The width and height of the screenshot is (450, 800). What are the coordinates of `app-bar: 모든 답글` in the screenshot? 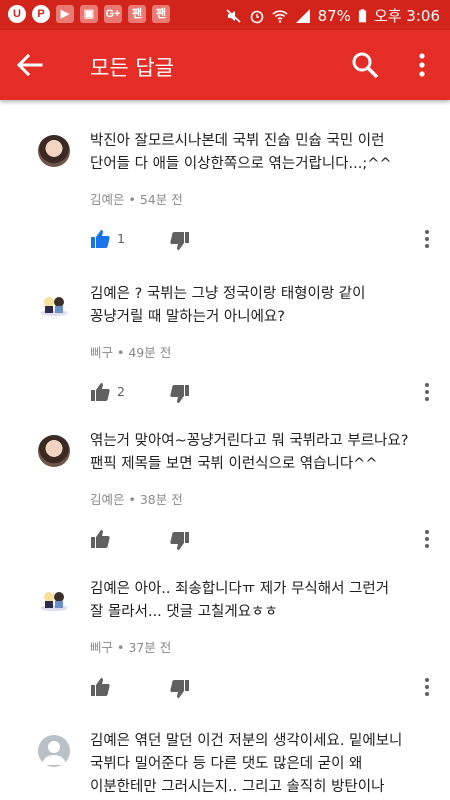 It's located at (225, 65).